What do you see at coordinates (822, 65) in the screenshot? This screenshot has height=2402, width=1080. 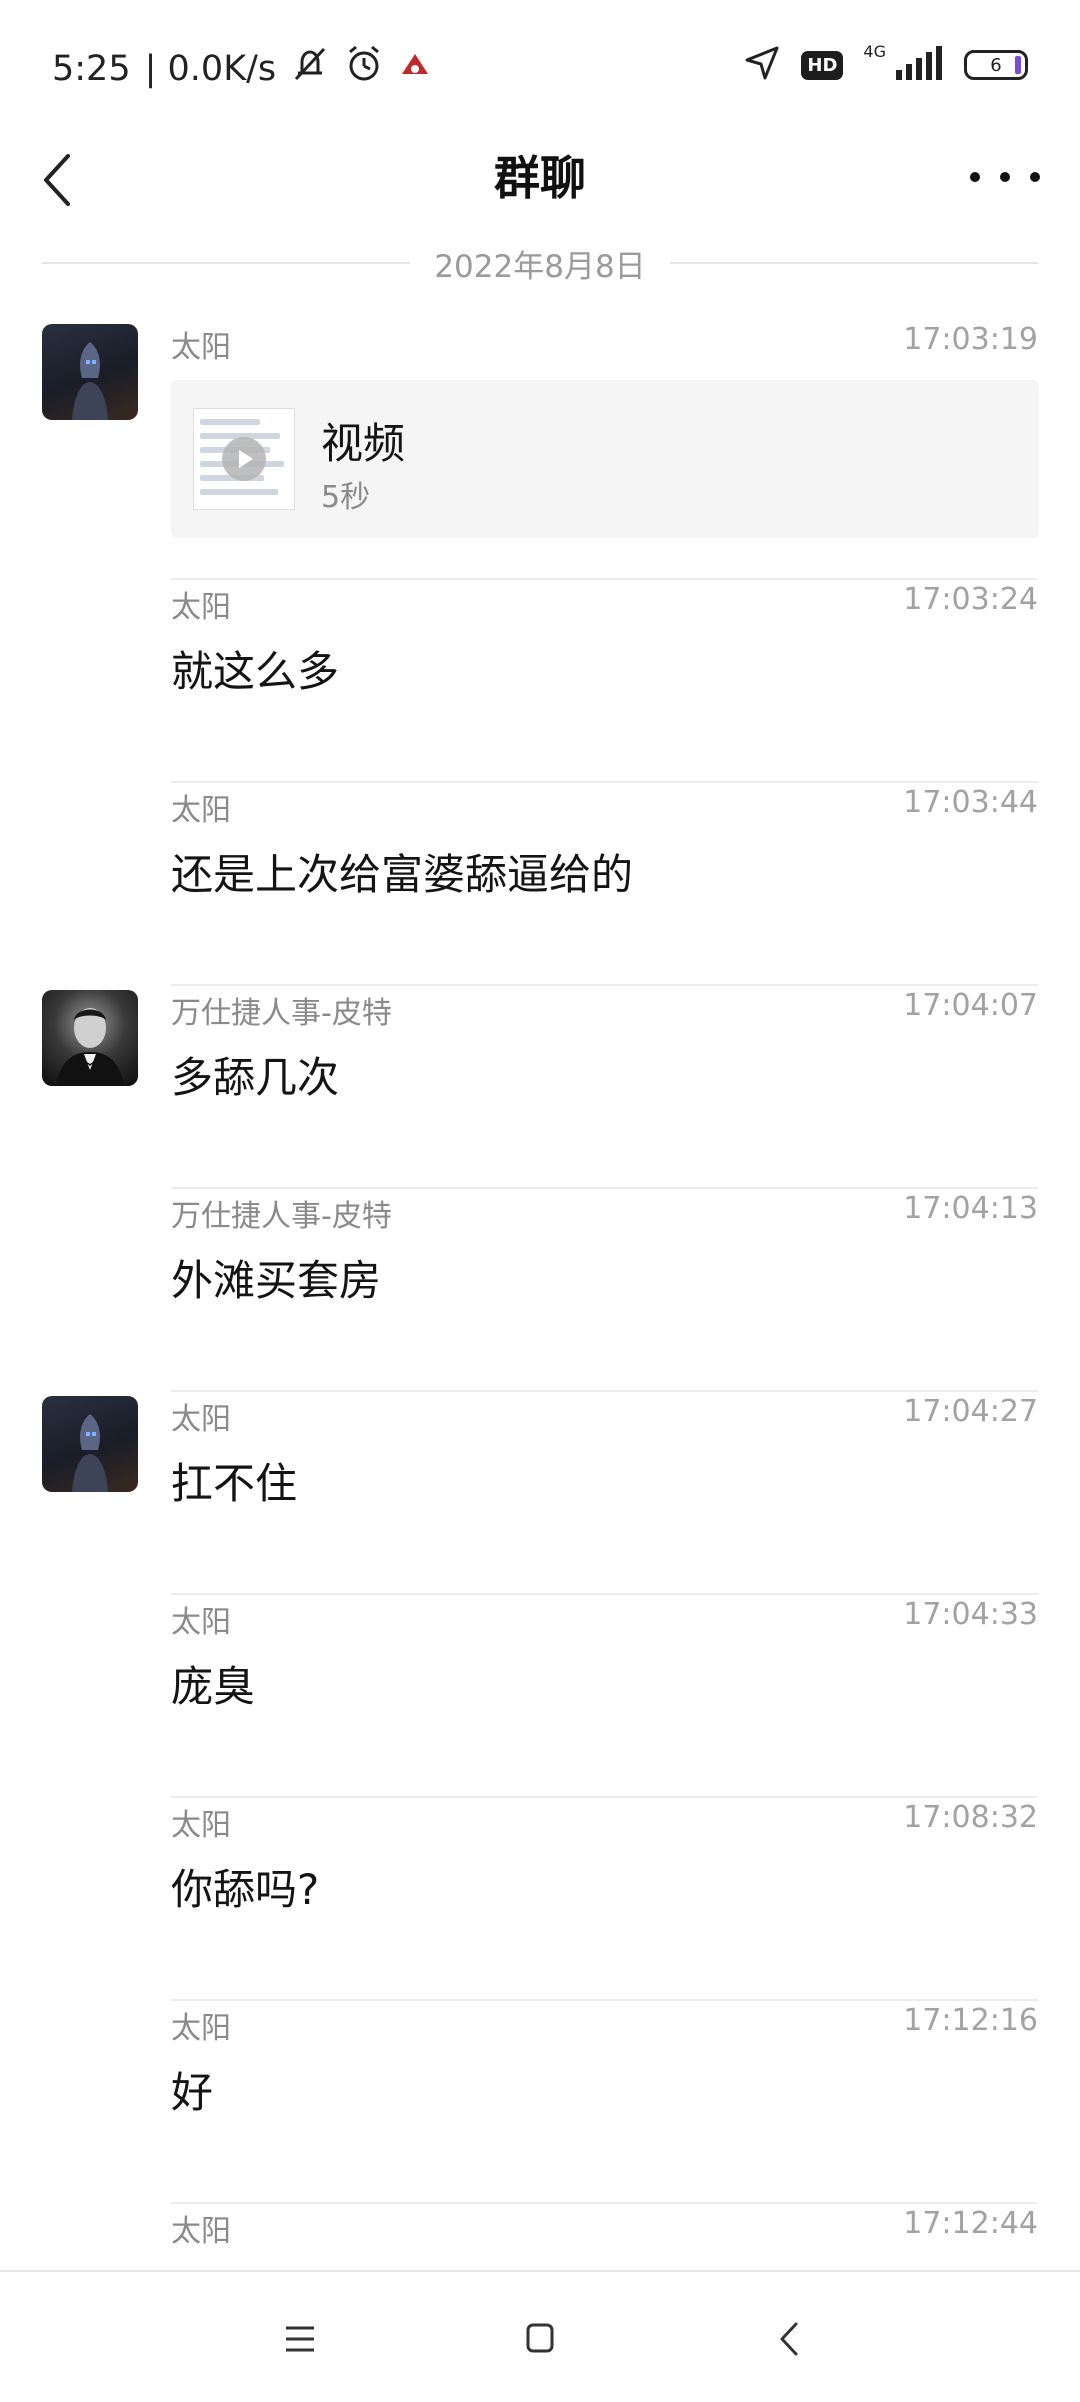 I see `hd-badge: HD` at bounding box center [822, 65].